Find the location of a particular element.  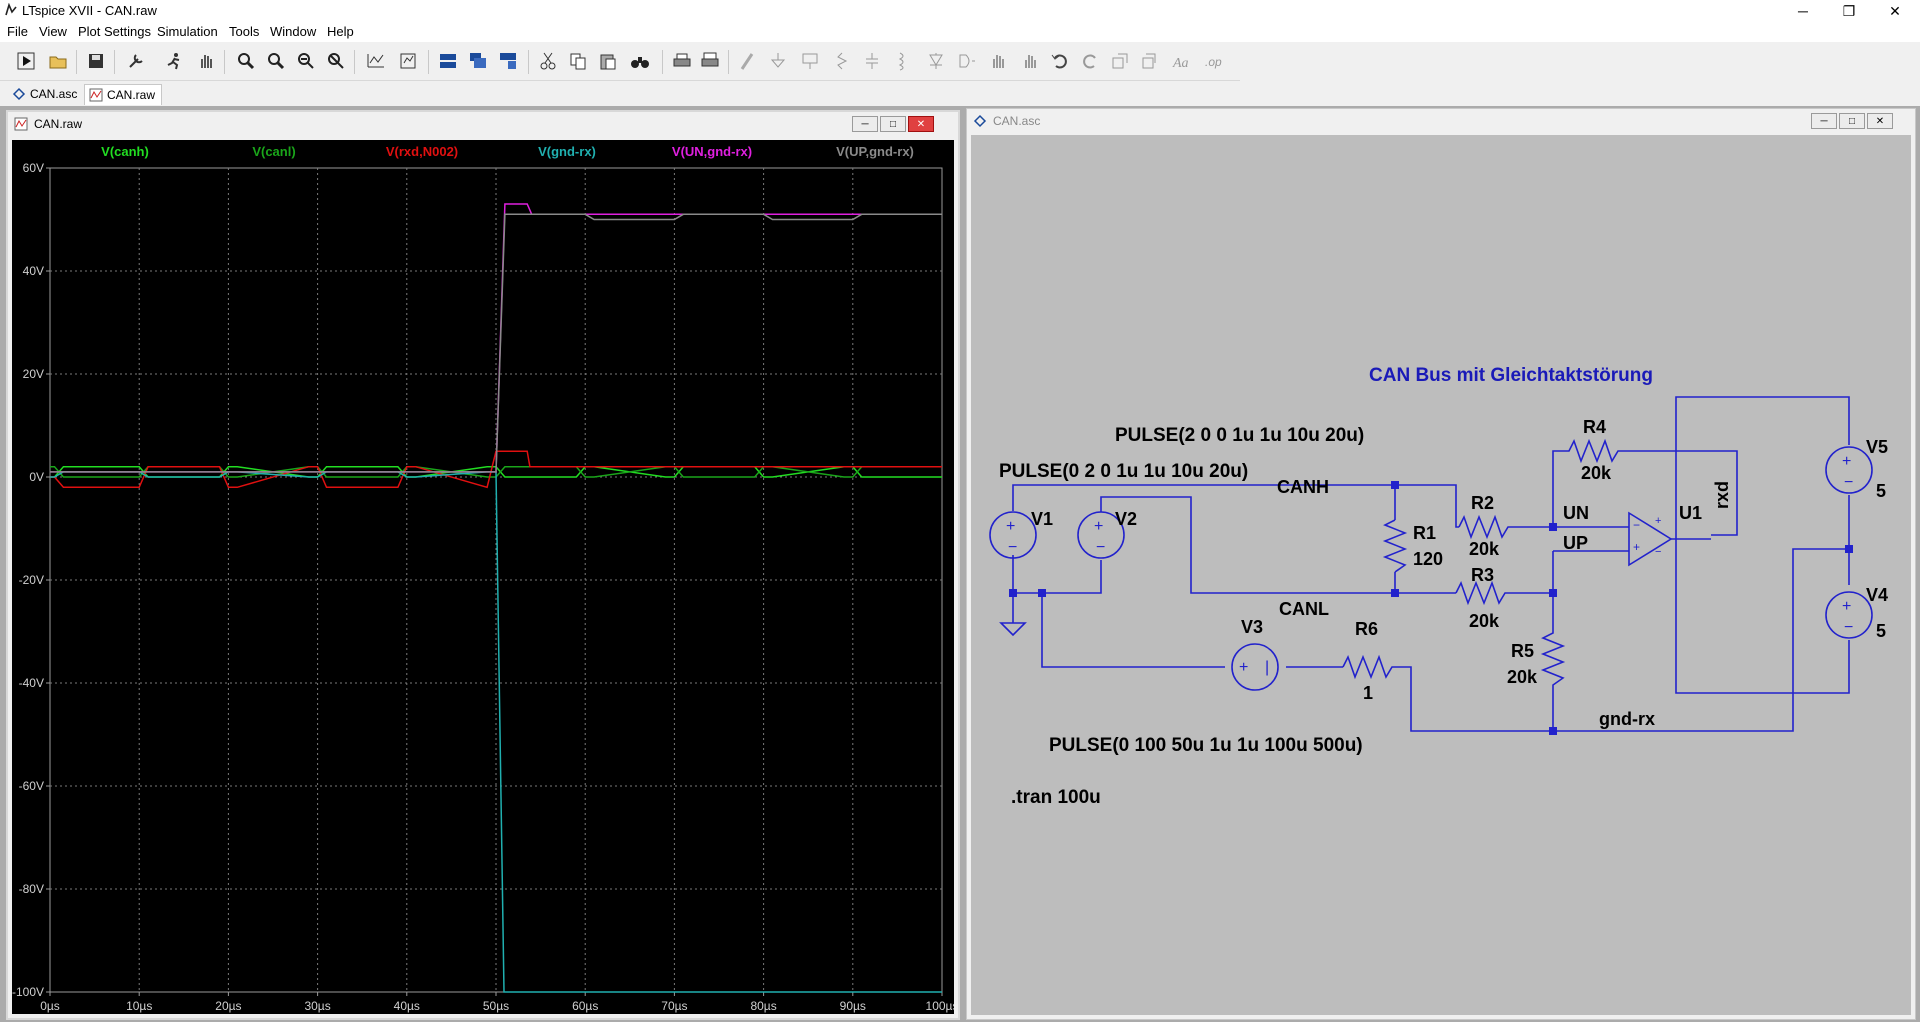

capacitor-icon is located at coordinates (872, 61).